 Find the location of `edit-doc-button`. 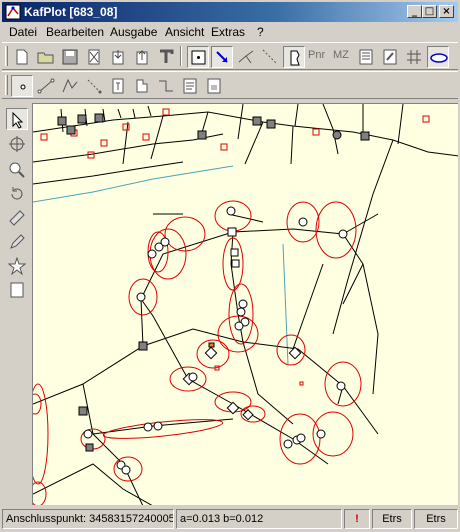

edit-doc-button is located at coordinates (390, 57).